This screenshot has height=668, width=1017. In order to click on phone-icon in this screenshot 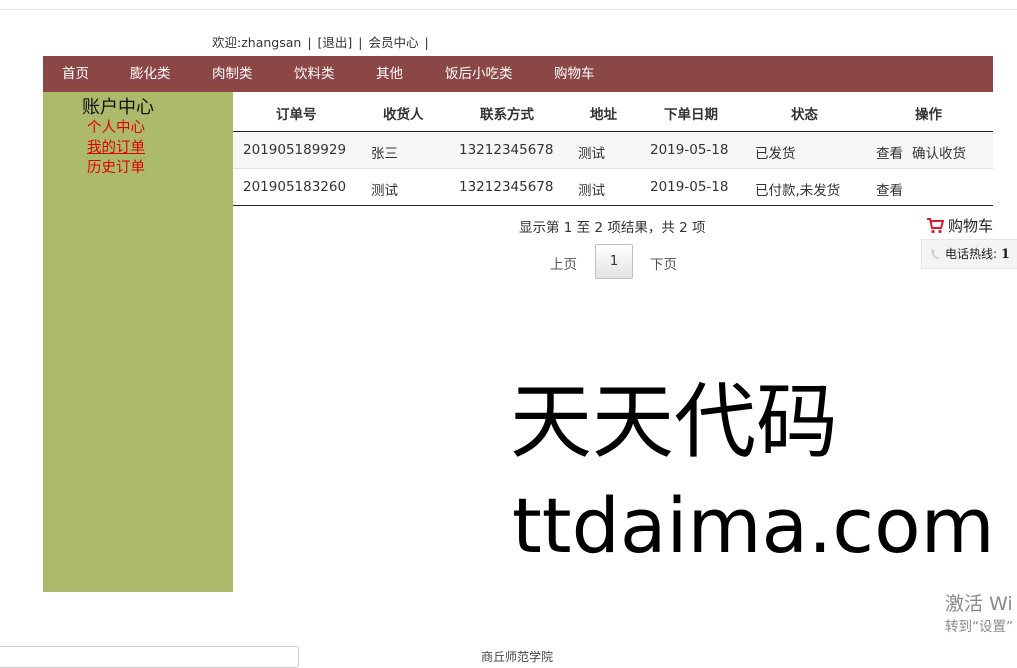, I will do `click(935, 254)`.